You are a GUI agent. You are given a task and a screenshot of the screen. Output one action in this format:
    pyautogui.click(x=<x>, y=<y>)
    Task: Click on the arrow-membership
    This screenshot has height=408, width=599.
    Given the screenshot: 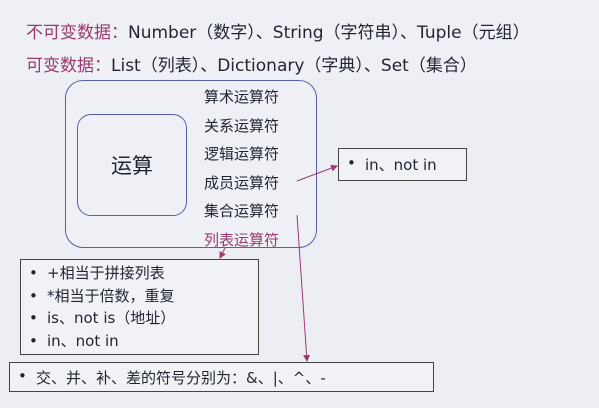 What is the action you would take?
    pyautogui.click(x=317, y=173)
    